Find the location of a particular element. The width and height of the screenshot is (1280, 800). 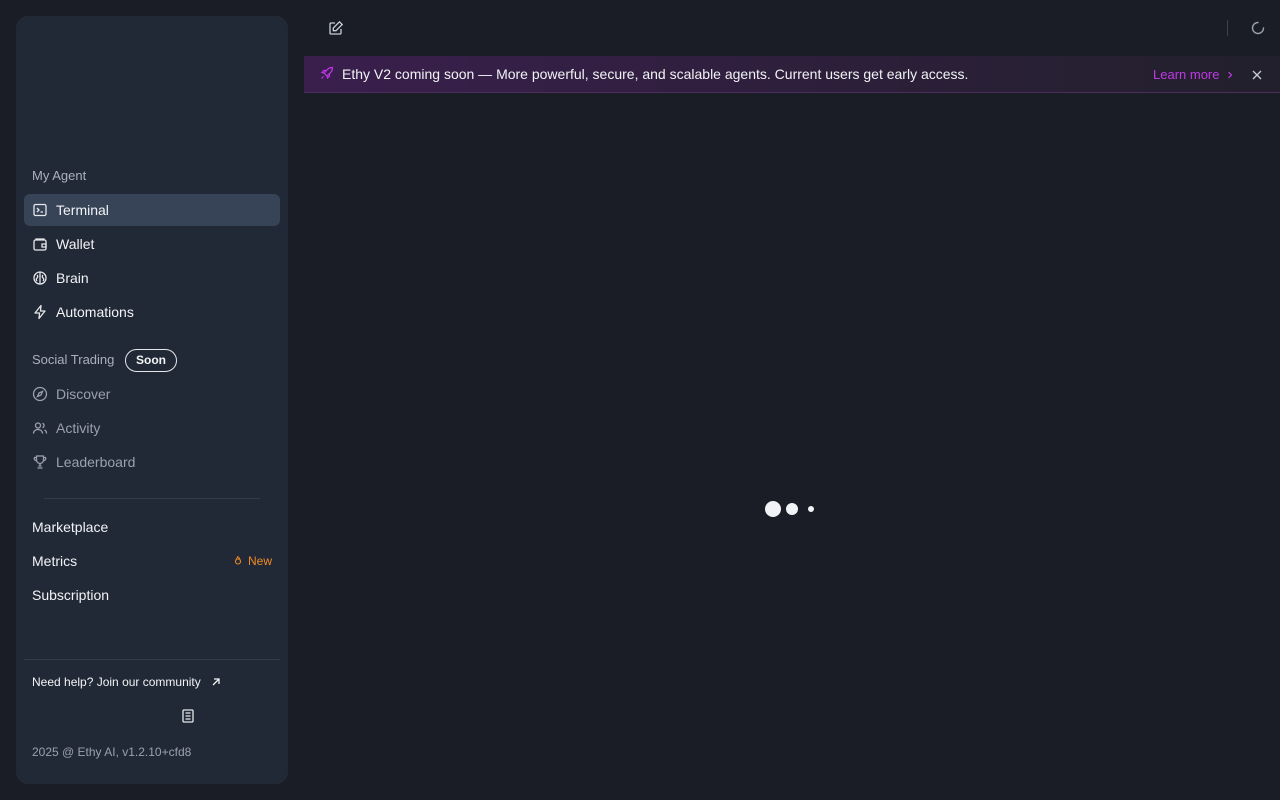

community-link-label: Need help? Join our community is located at coordinates (116, 682).